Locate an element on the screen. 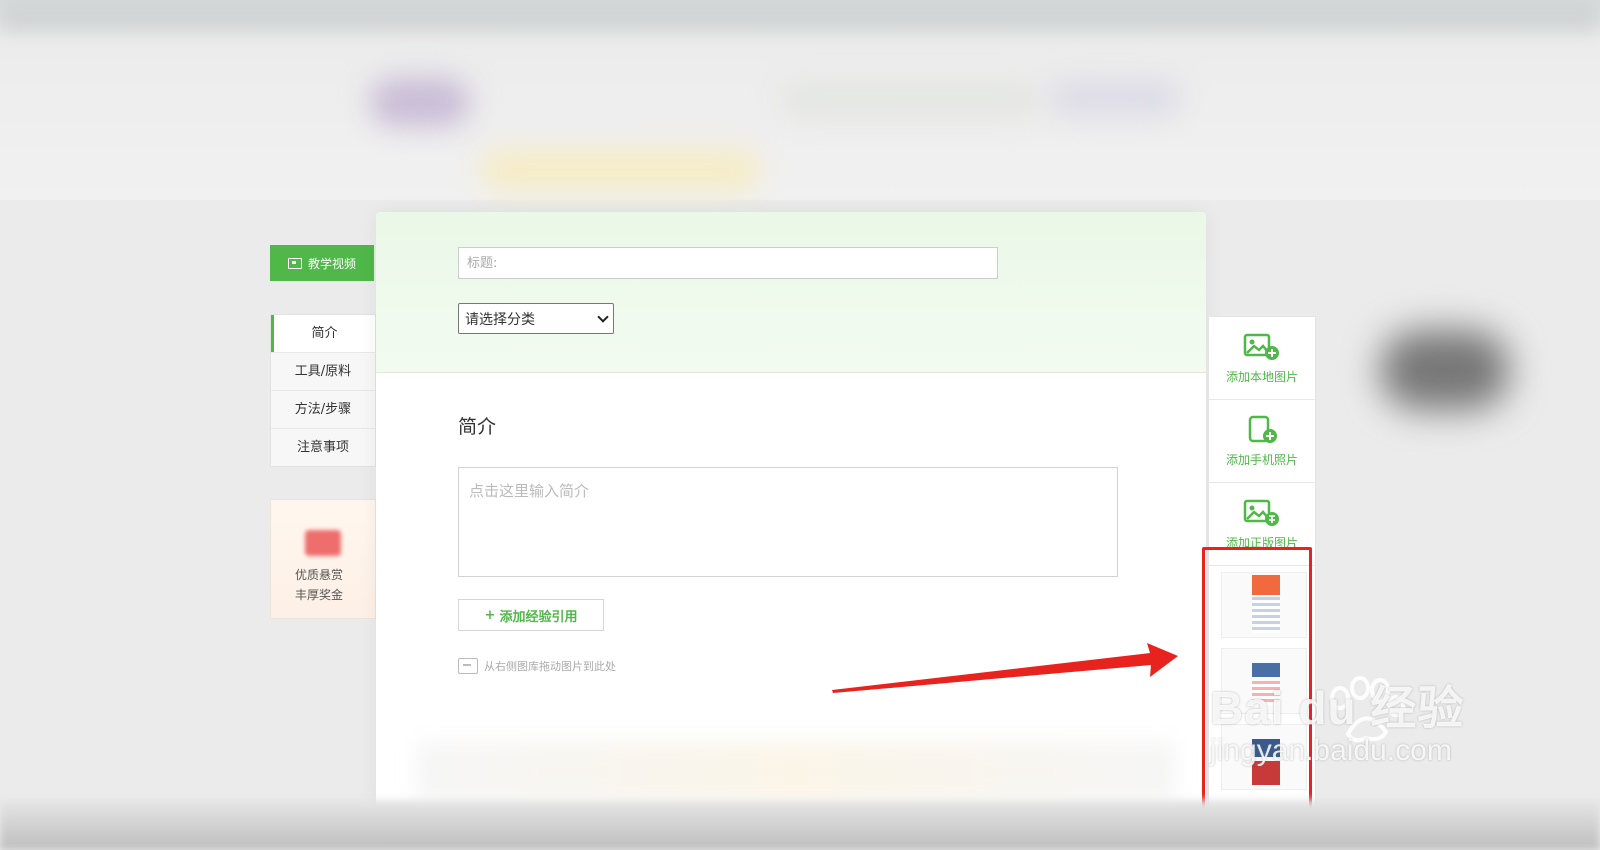 The height and width of the screenshot is (850, 1600). plus-icon: + is located at coordinates (490, 615).